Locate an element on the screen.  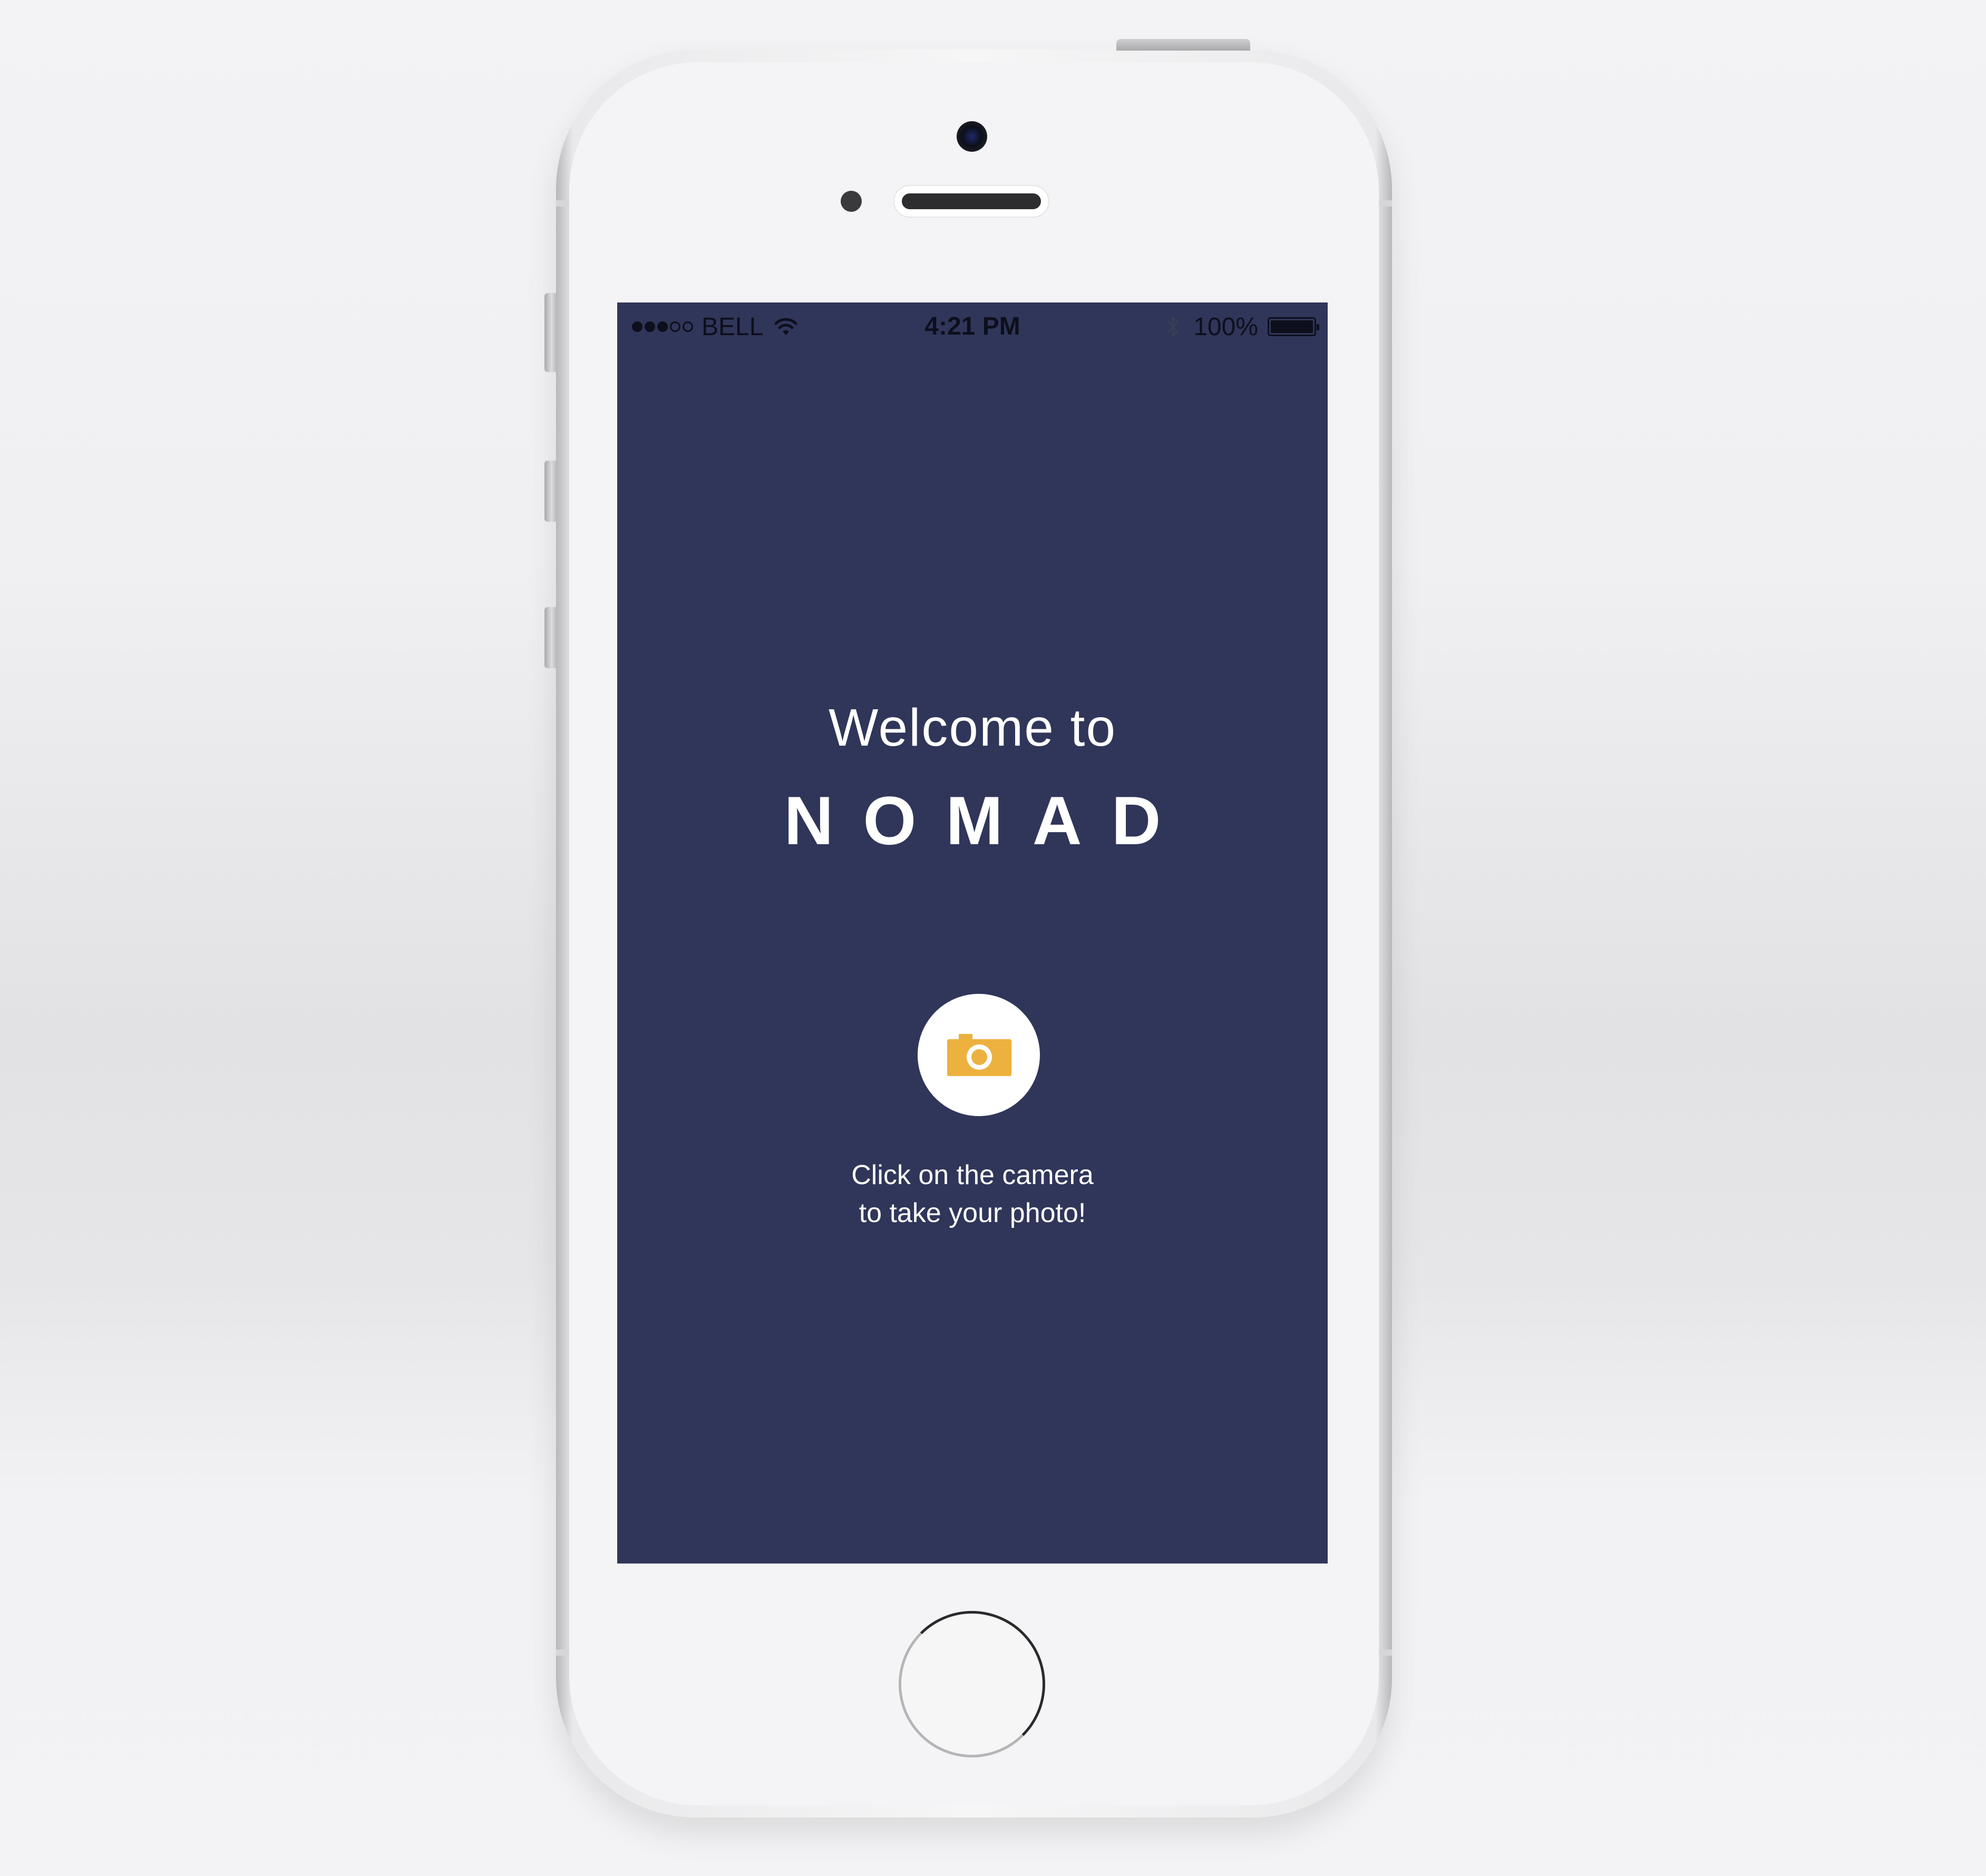
power-button is located at coordinates (1183, 45).